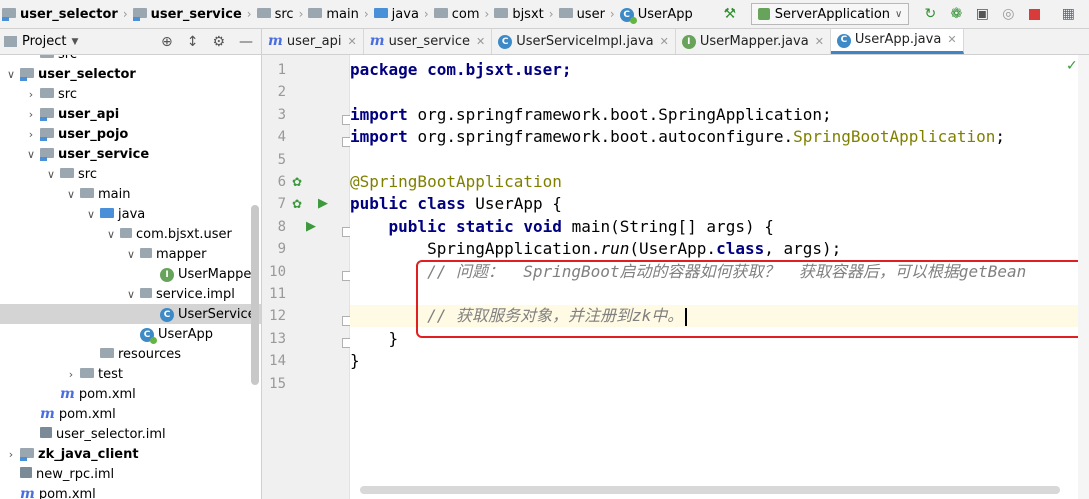 Image resolution: width=1089 pixels, height=499 pixels. Describe the element at coordinates (61, 14) in the screenshot. I see `breadcrumb-item: user_selector` at that location.